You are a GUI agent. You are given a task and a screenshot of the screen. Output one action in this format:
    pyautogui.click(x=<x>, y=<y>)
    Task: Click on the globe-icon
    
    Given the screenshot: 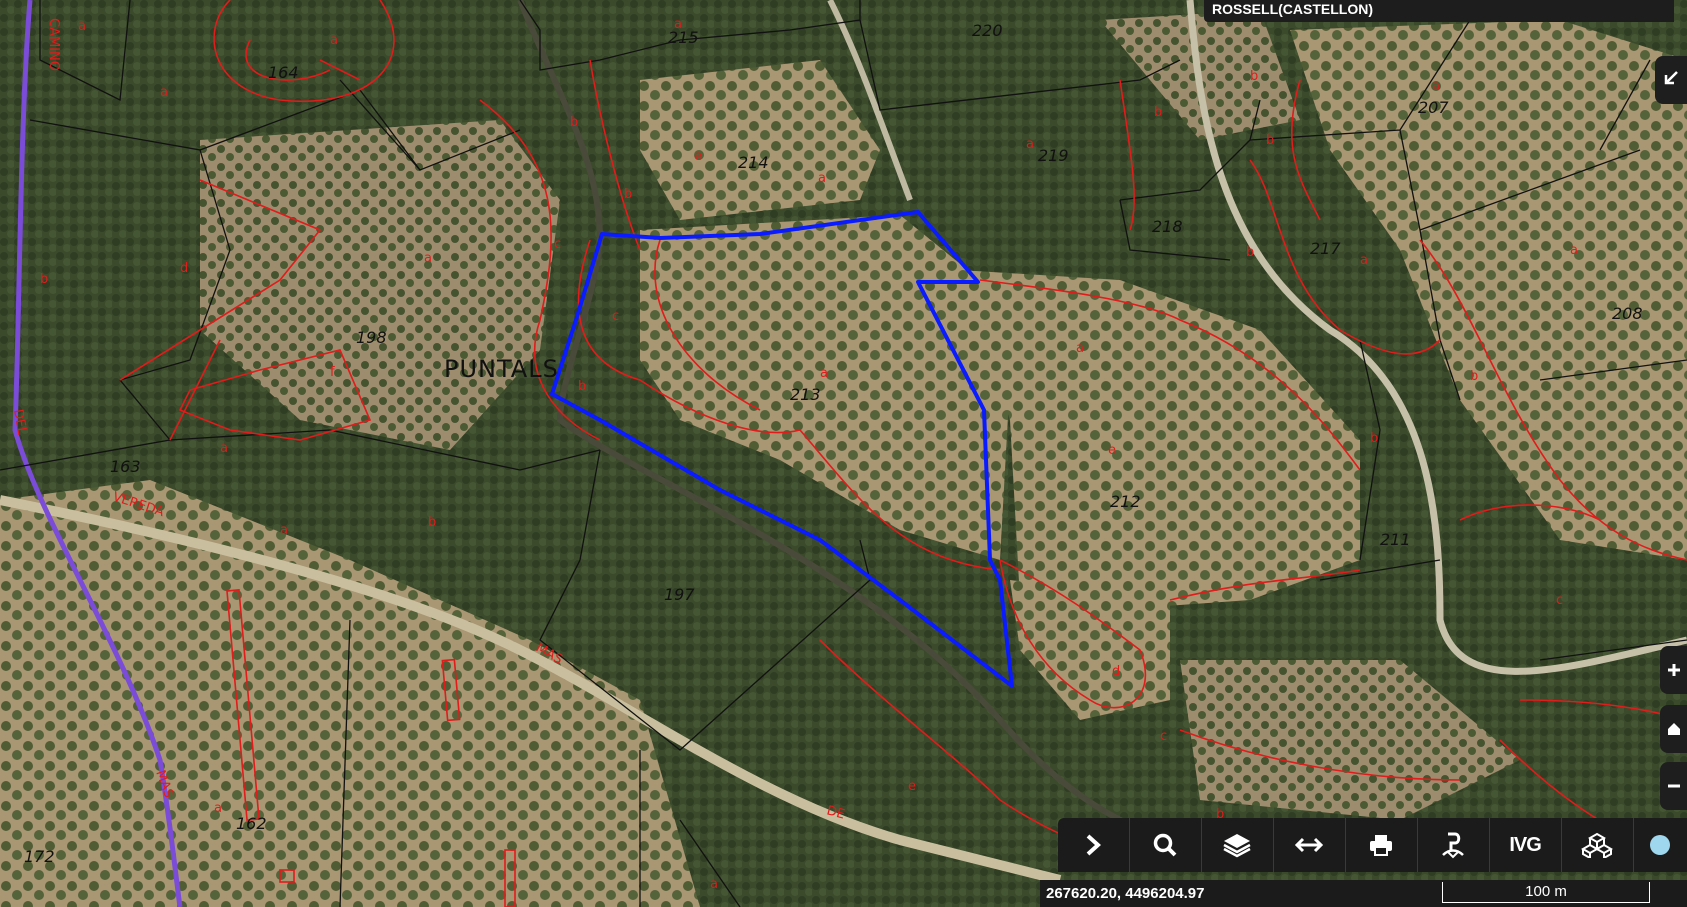 What is the action you would take?
    pyautogui.click(x=1660, y=845)
    